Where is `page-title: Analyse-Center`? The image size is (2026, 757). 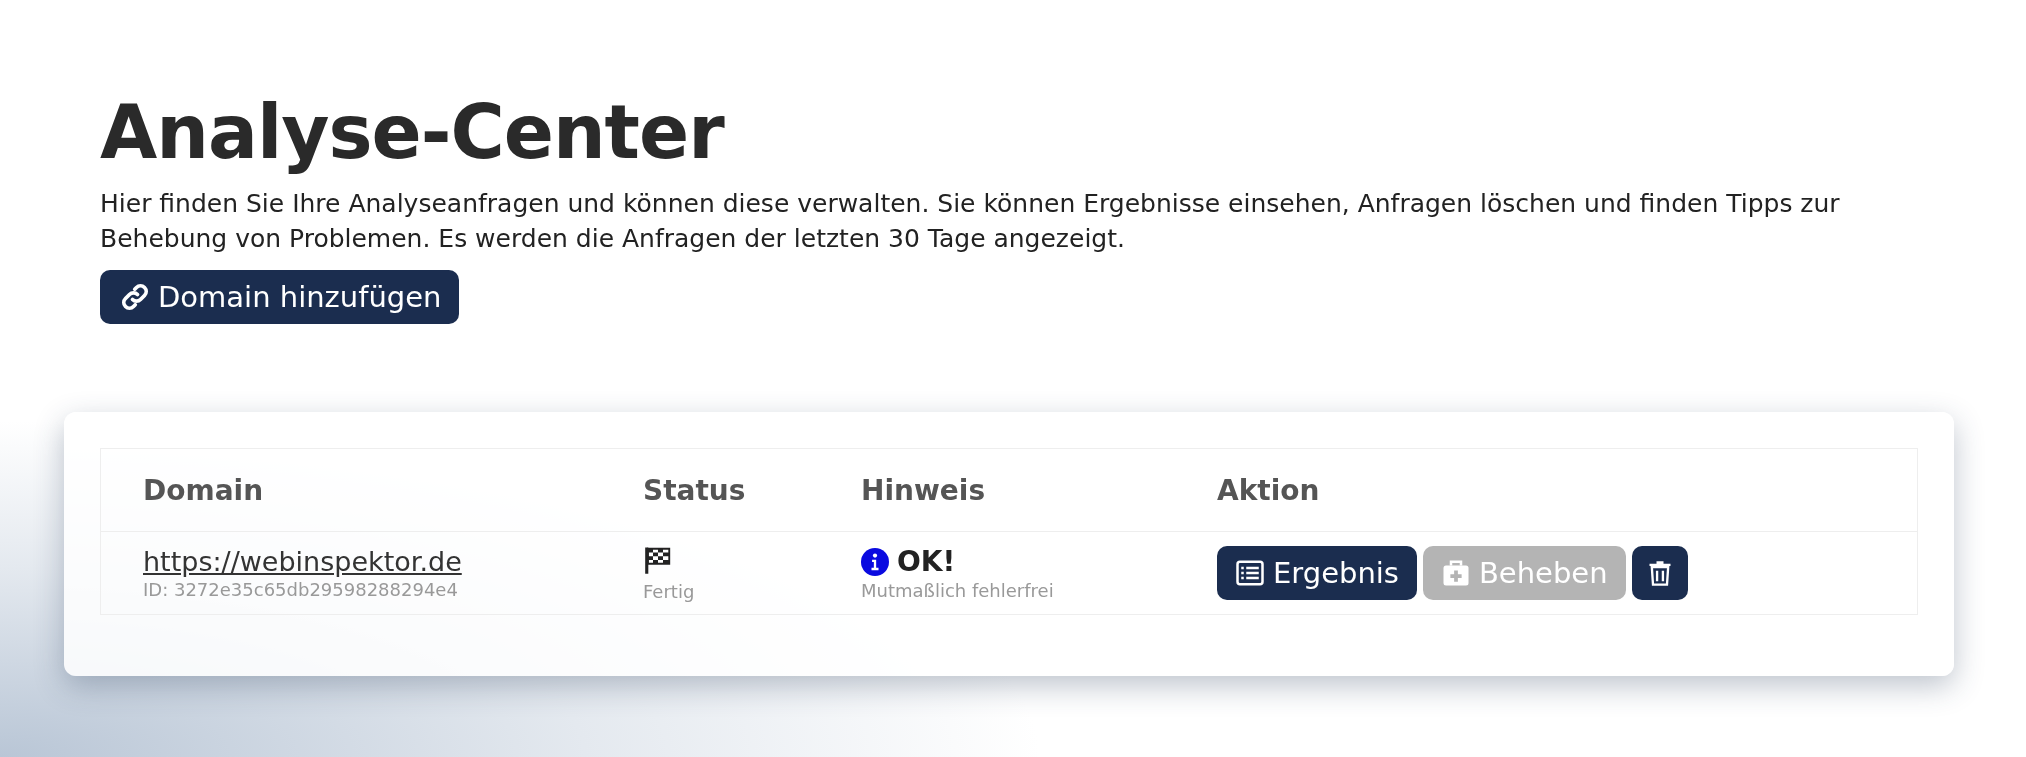 page-title: Analyse-Center is located at coordinates (413, 132).